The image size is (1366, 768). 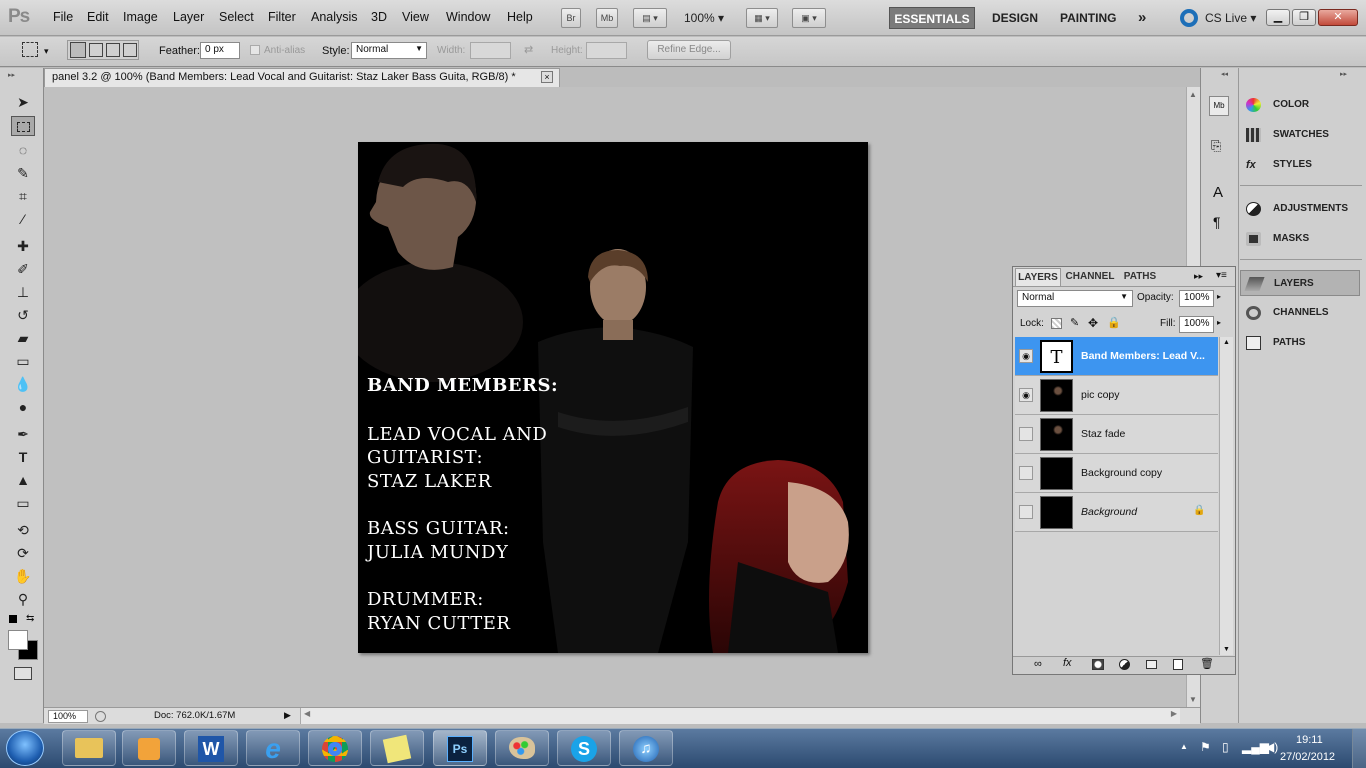 I want to click on status-menu-arrow-icon: ▶, so click(x=287, y=715).